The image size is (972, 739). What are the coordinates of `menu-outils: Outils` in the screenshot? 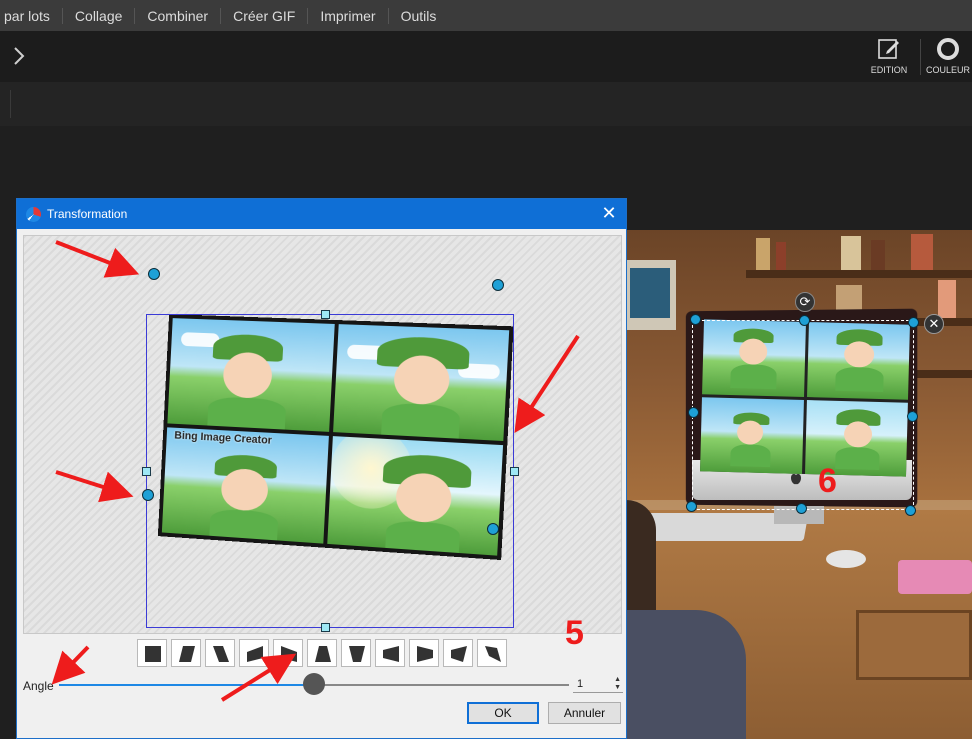 It's located at (419, 16).